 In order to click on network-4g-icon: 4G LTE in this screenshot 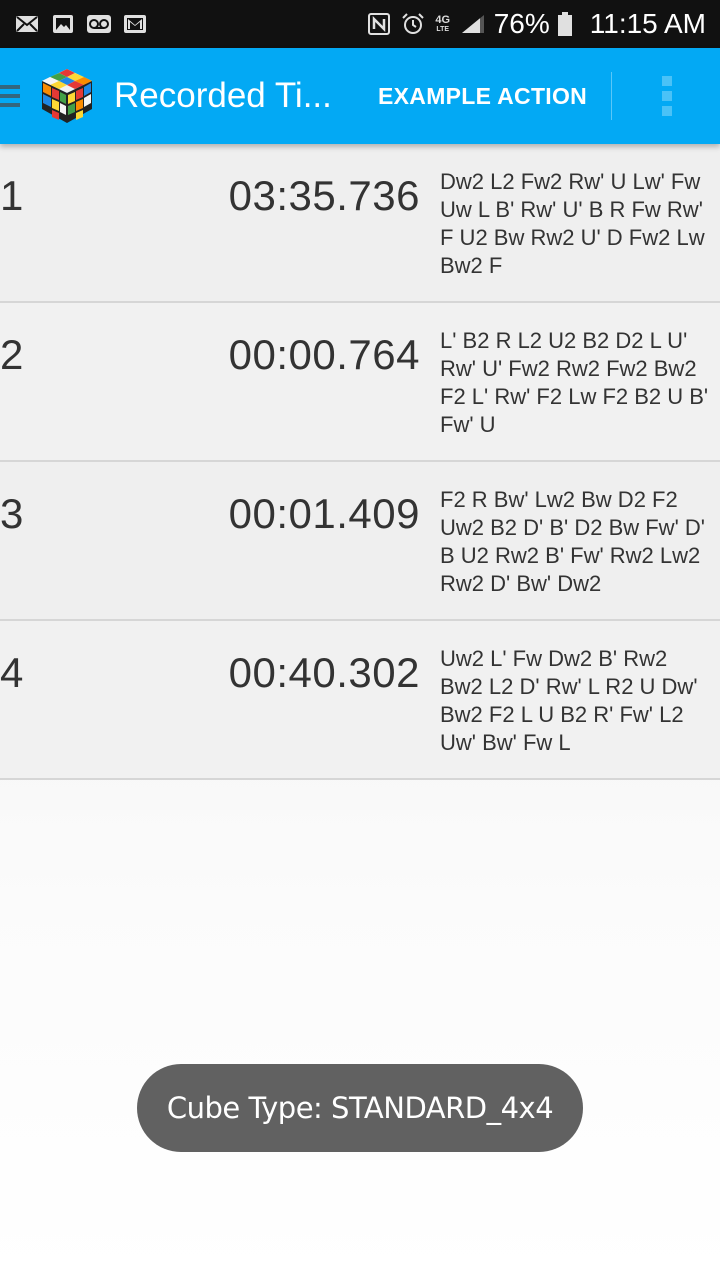, I will do `click(443, 23)`.